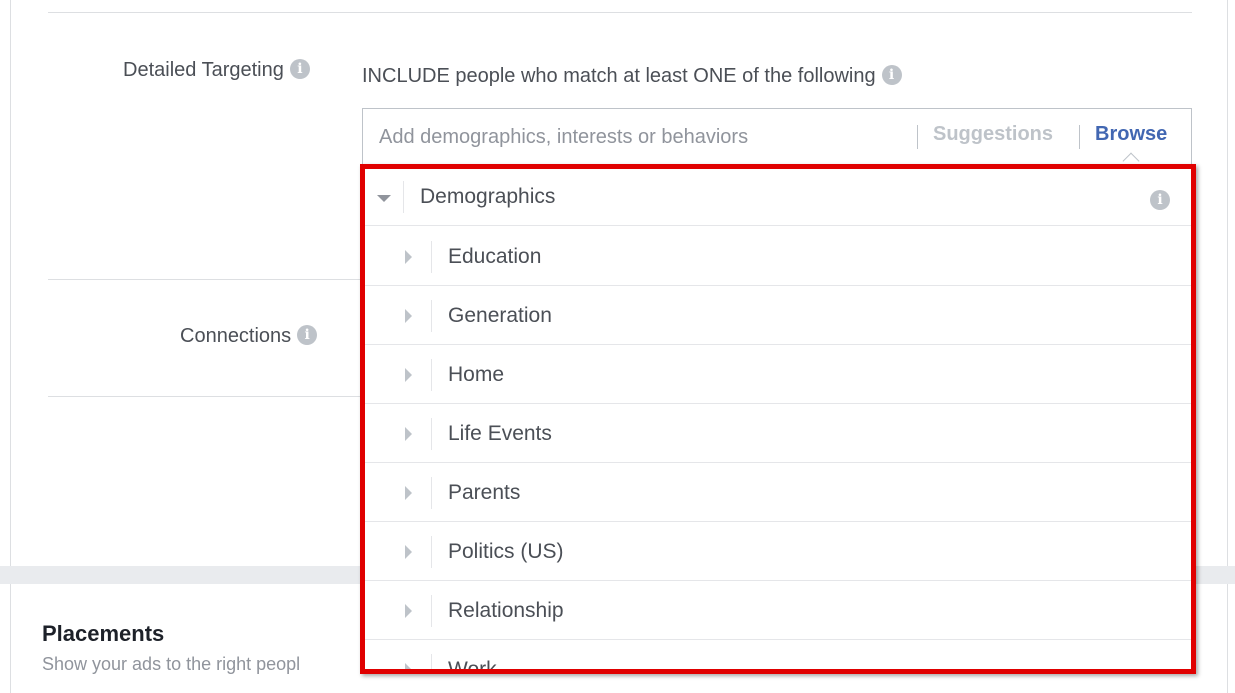  What do you see at coordinates (171, 664) in the screenshot?
I see `placements-subtitle: Show your ads to the right peopl` at bounding box center [171, 664].